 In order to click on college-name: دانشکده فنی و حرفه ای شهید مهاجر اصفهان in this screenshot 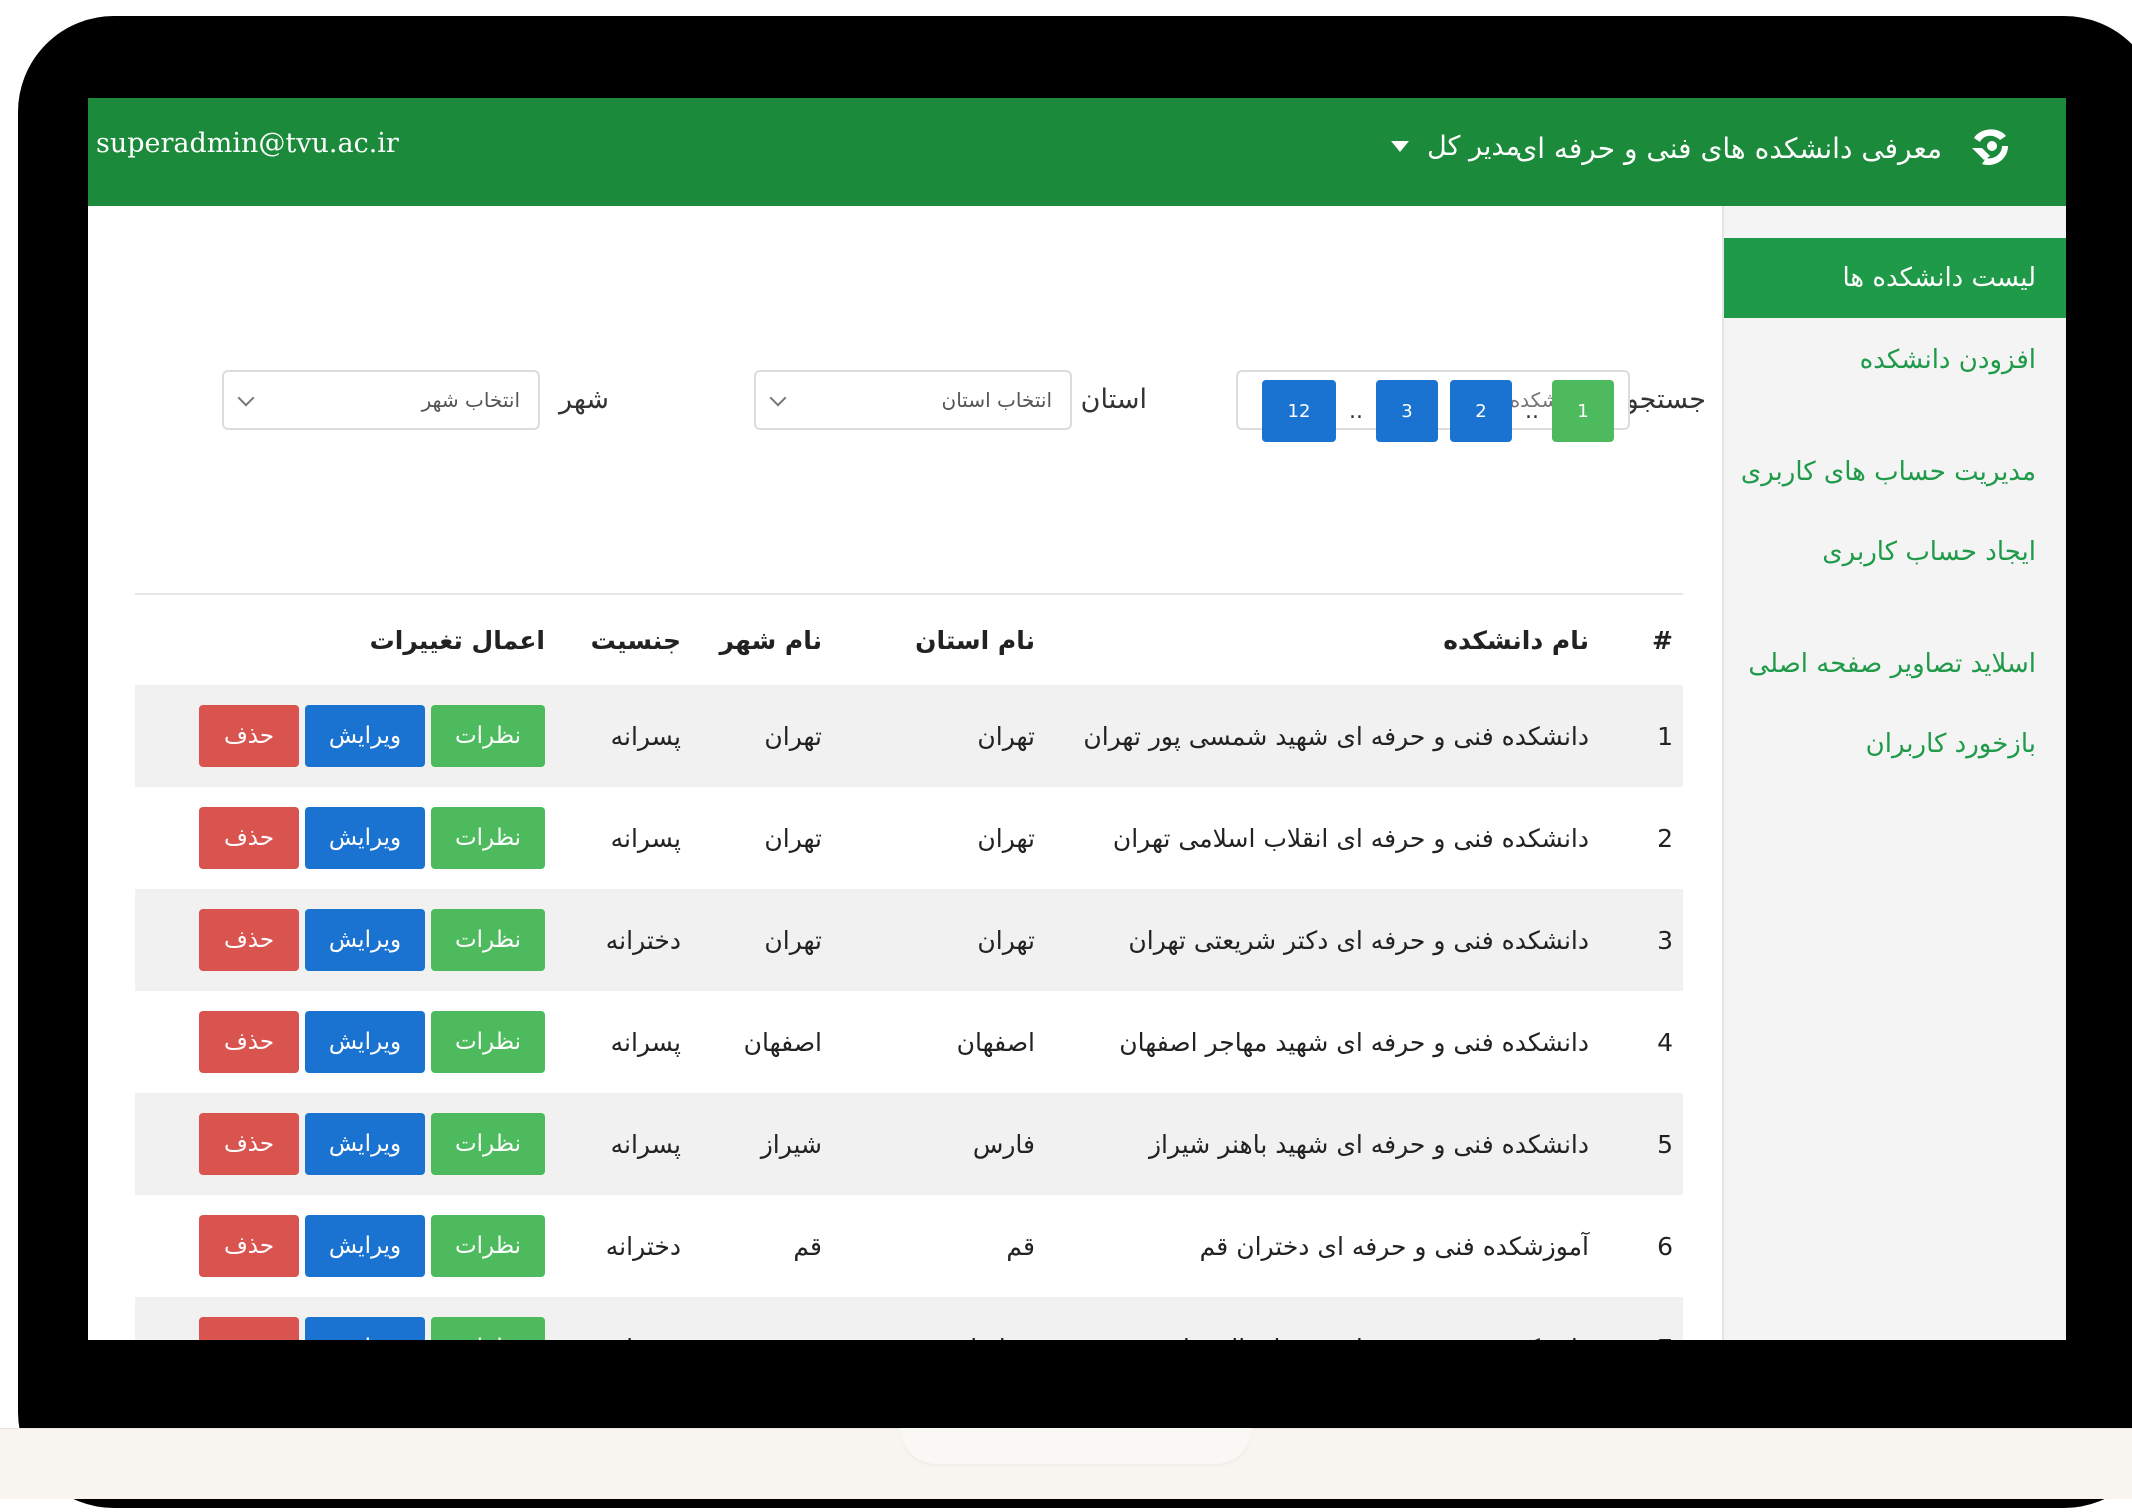, I will do `click(1354, 1042)`.